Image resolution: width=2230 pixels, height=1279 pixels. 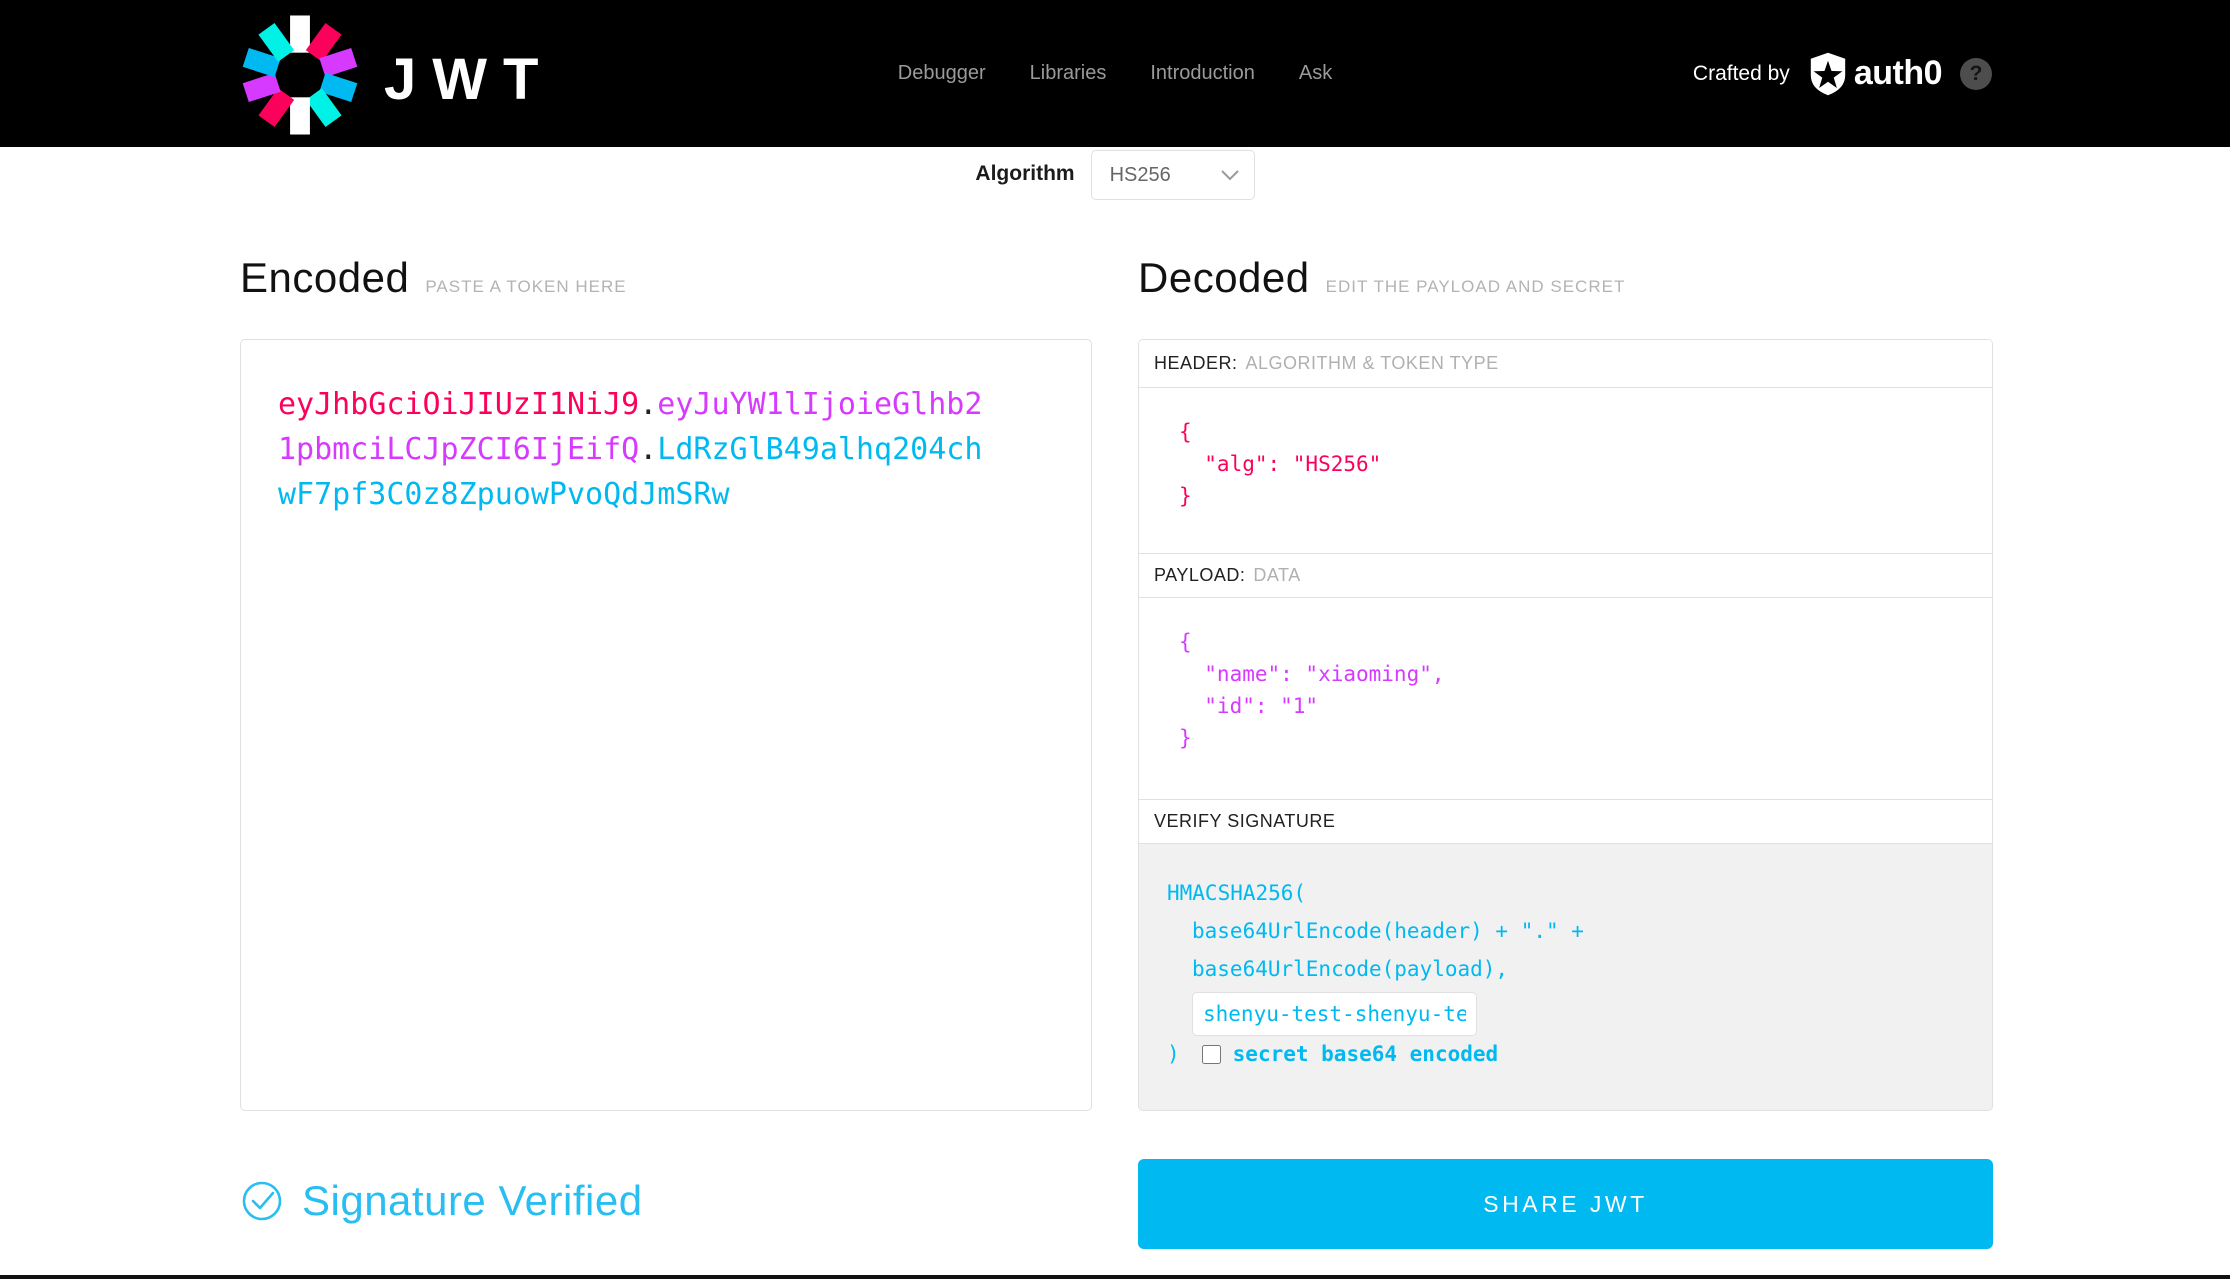 What do you see at coordinates (1211, 1054) in the screenshot?
I see `secret-base64-checkbox` at bounding box center [1211, 1054].